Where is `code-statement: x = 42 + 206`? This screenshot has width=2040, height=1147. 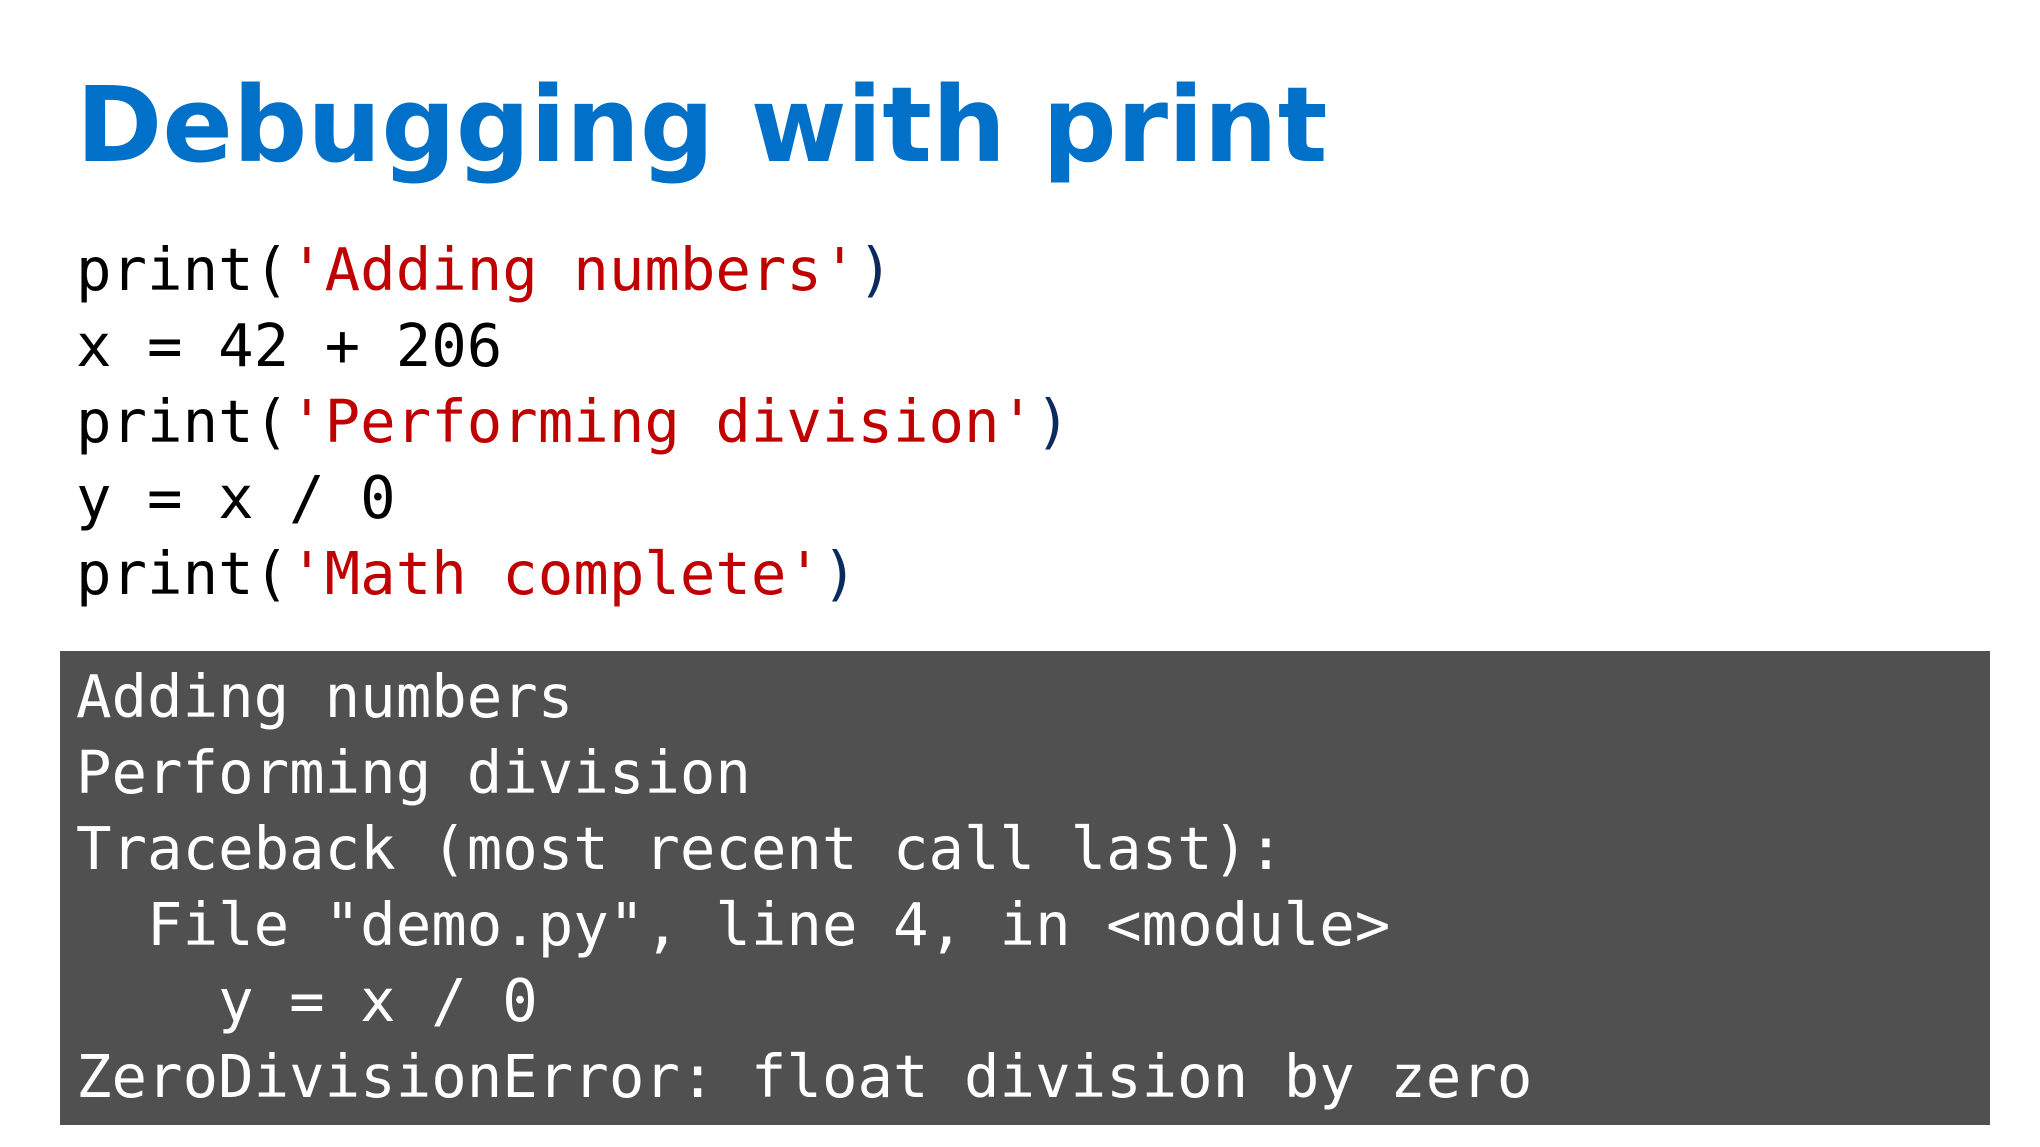
code-statement: x = 42 + 206 is located at coordinates (289, 345).